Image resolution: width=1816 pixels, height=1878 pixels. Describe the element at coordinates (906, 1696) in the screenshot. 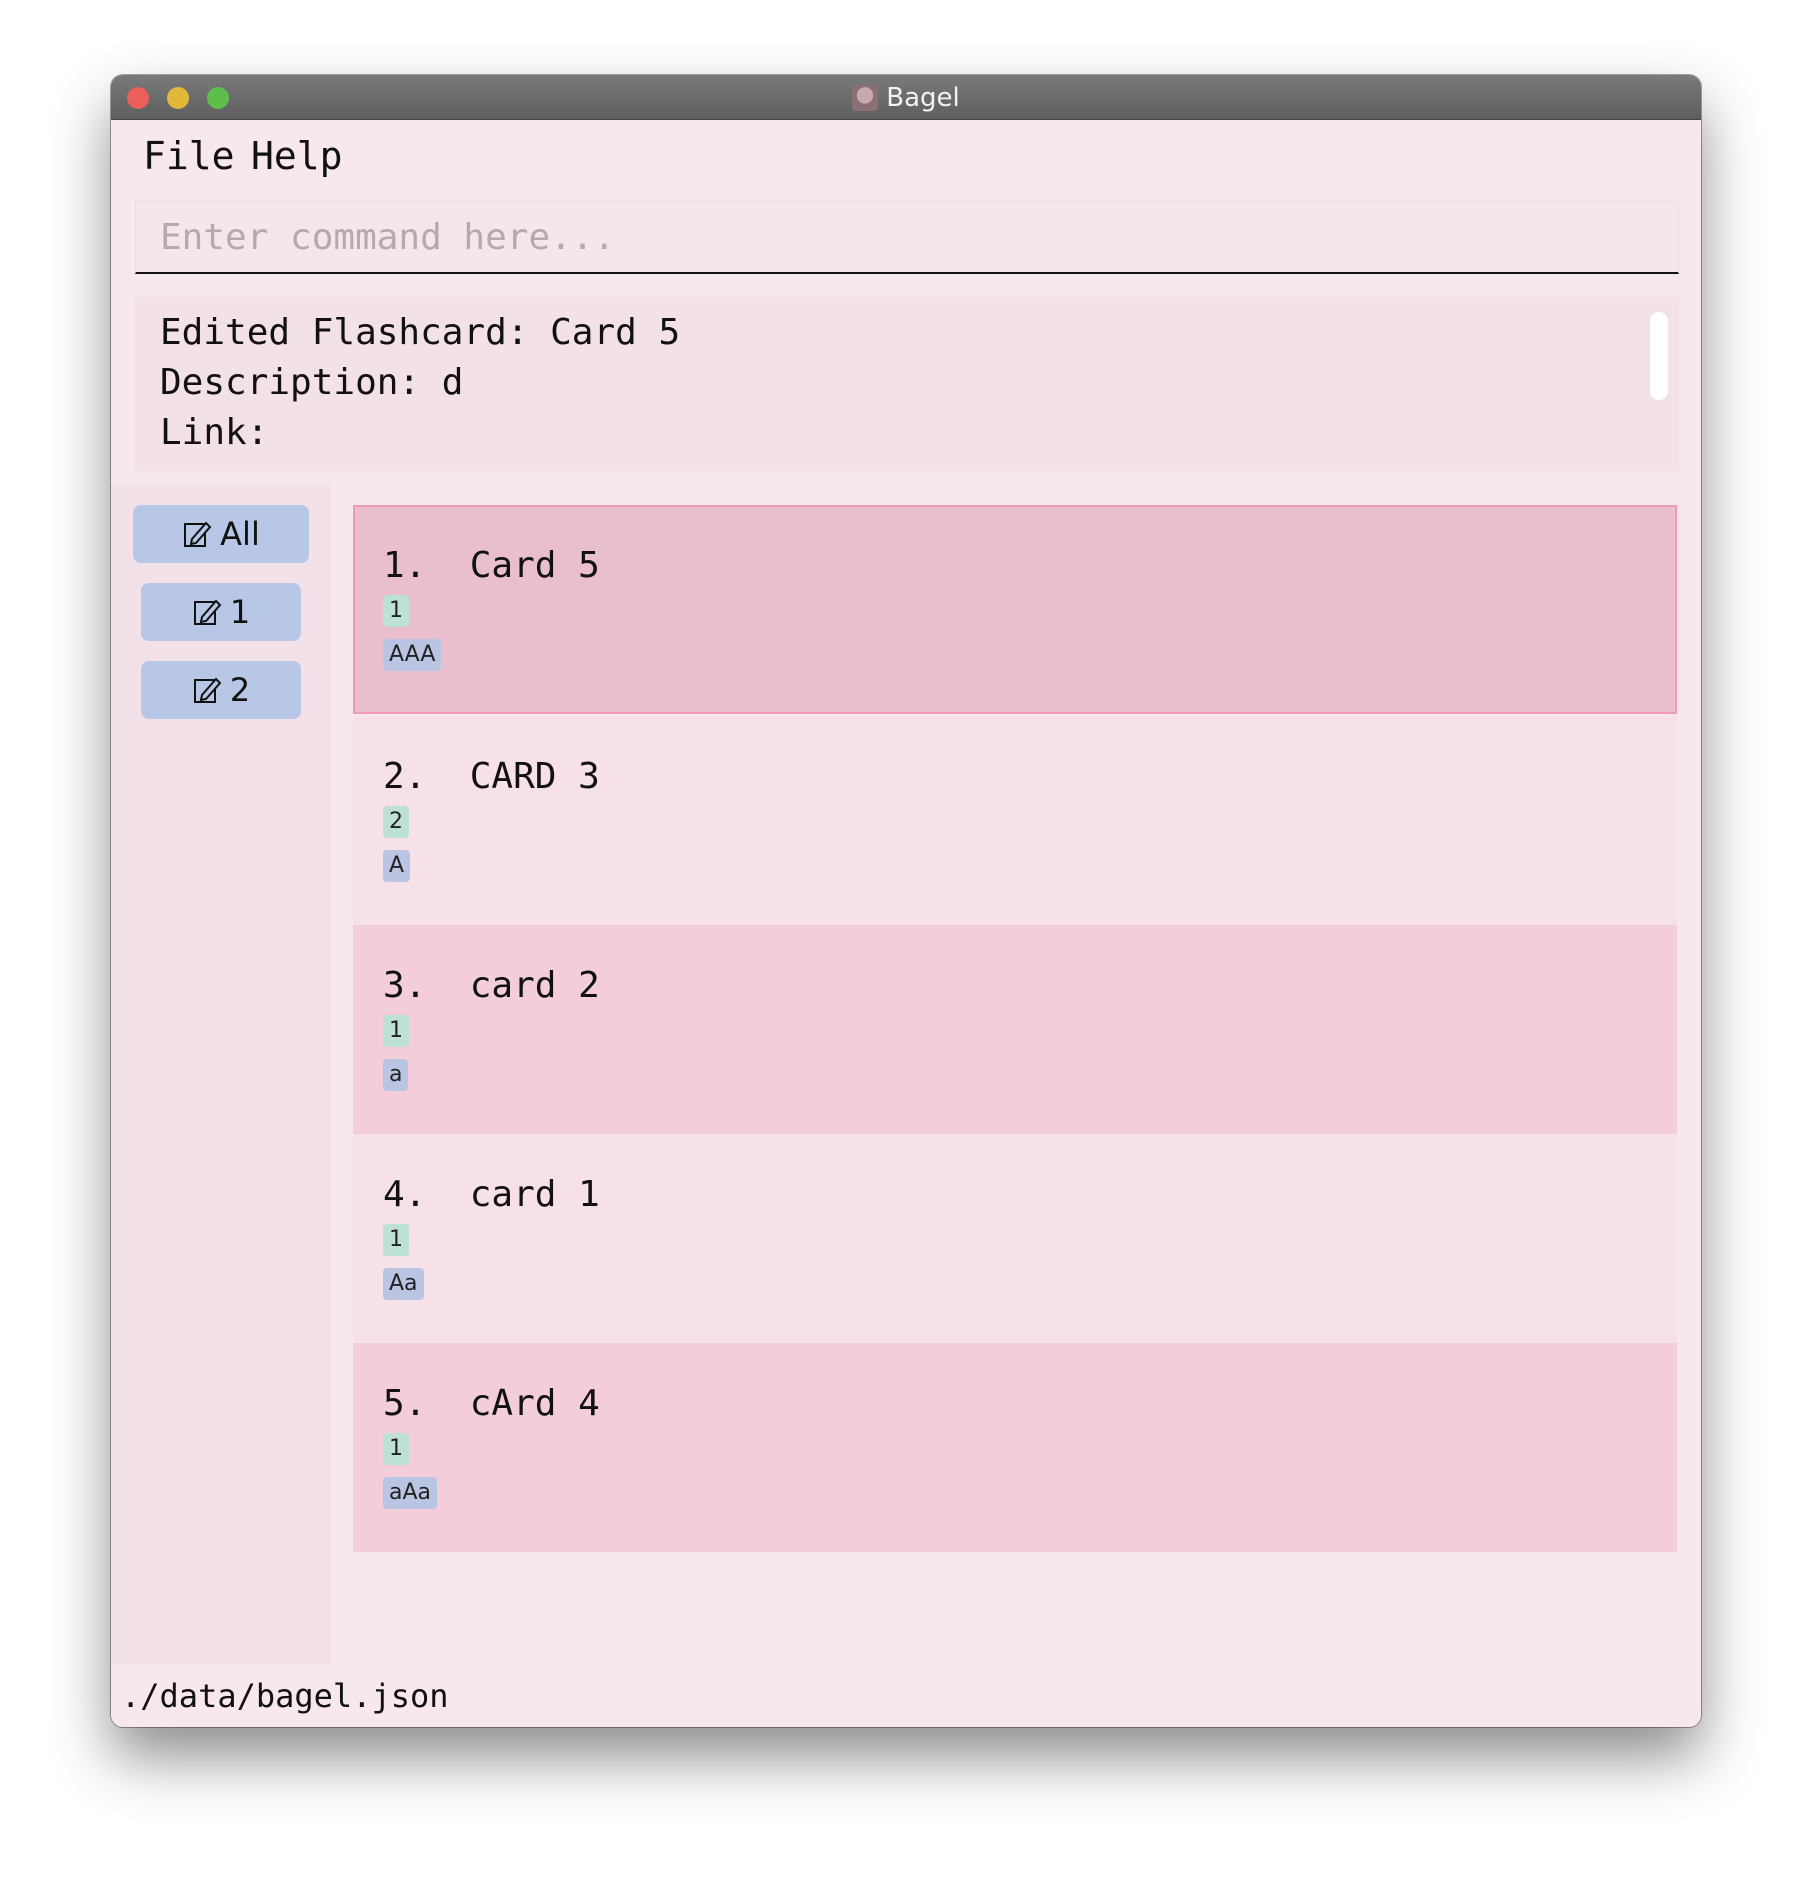

I see `status-bar: ./data/bagel.json` at that location.